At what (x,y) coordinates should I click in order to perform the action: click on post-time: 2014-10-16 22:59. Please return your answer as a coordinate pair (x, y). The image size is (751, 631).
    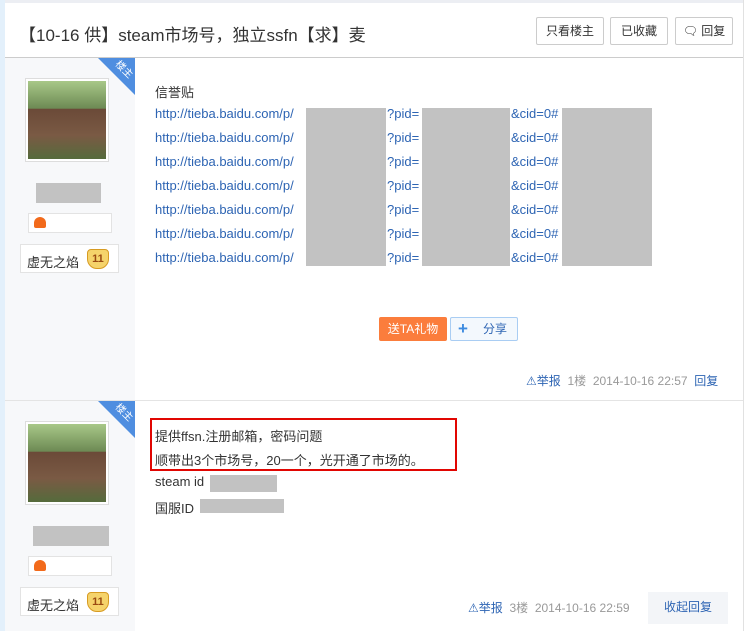
    Looking at the image, I should click on (582, 608).